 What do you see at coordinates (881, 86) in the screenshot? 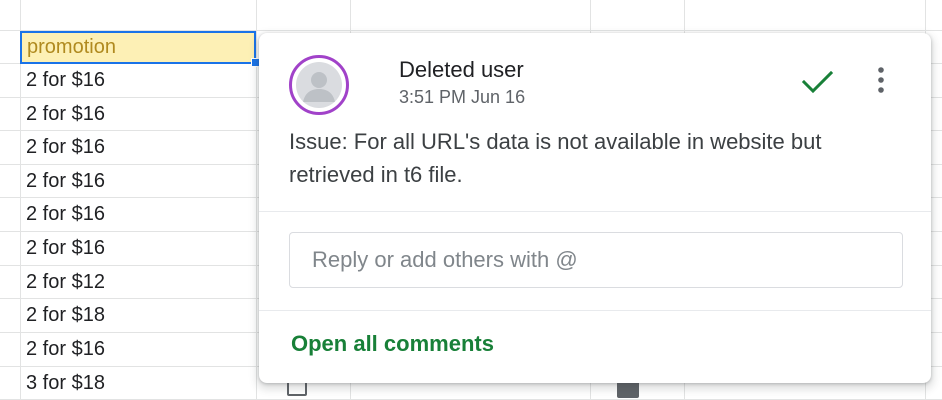
I see `more-vert-icon` at bounding box center [881, 86].